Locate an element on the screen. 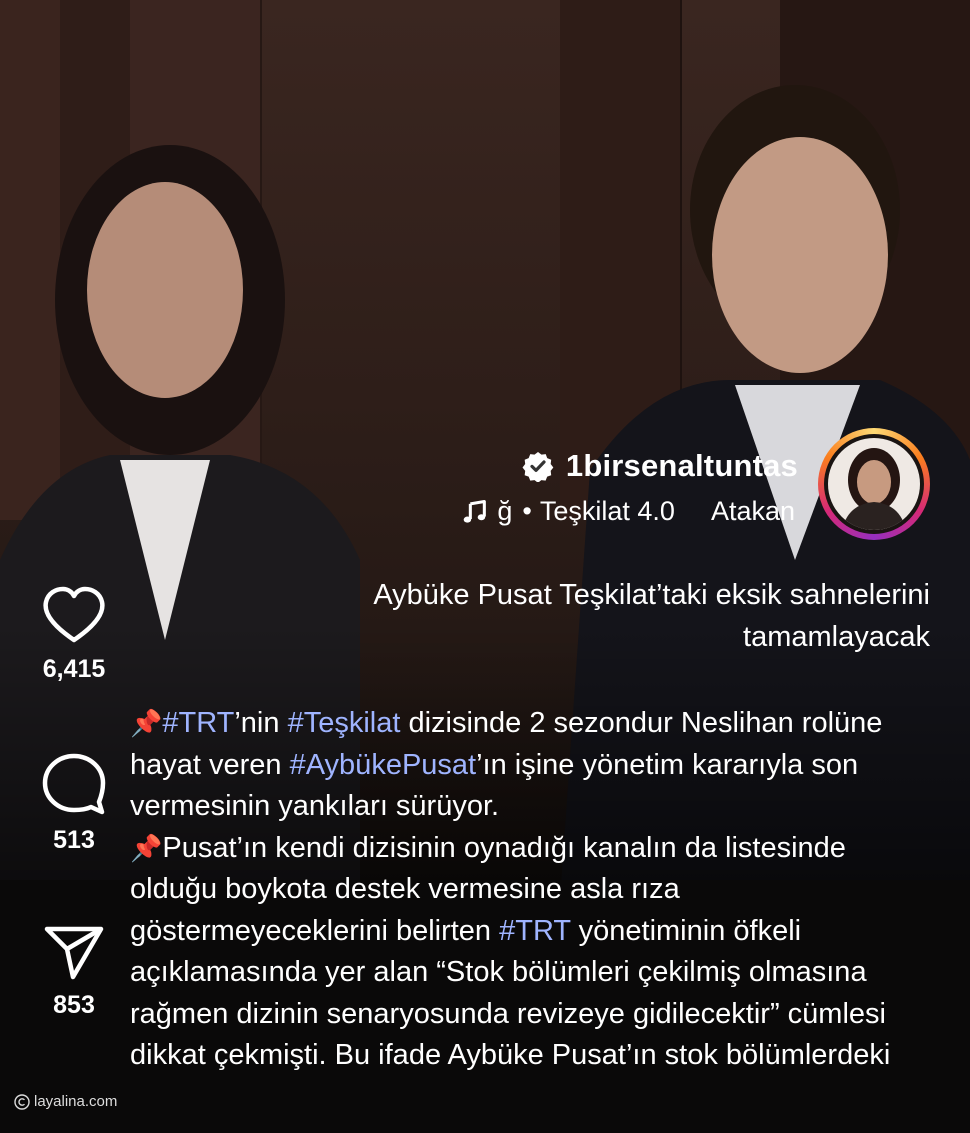 Image resolution: width=970 pixels, height=1133 pixels. avatar-story-ring is located at coordinates (874, 484).